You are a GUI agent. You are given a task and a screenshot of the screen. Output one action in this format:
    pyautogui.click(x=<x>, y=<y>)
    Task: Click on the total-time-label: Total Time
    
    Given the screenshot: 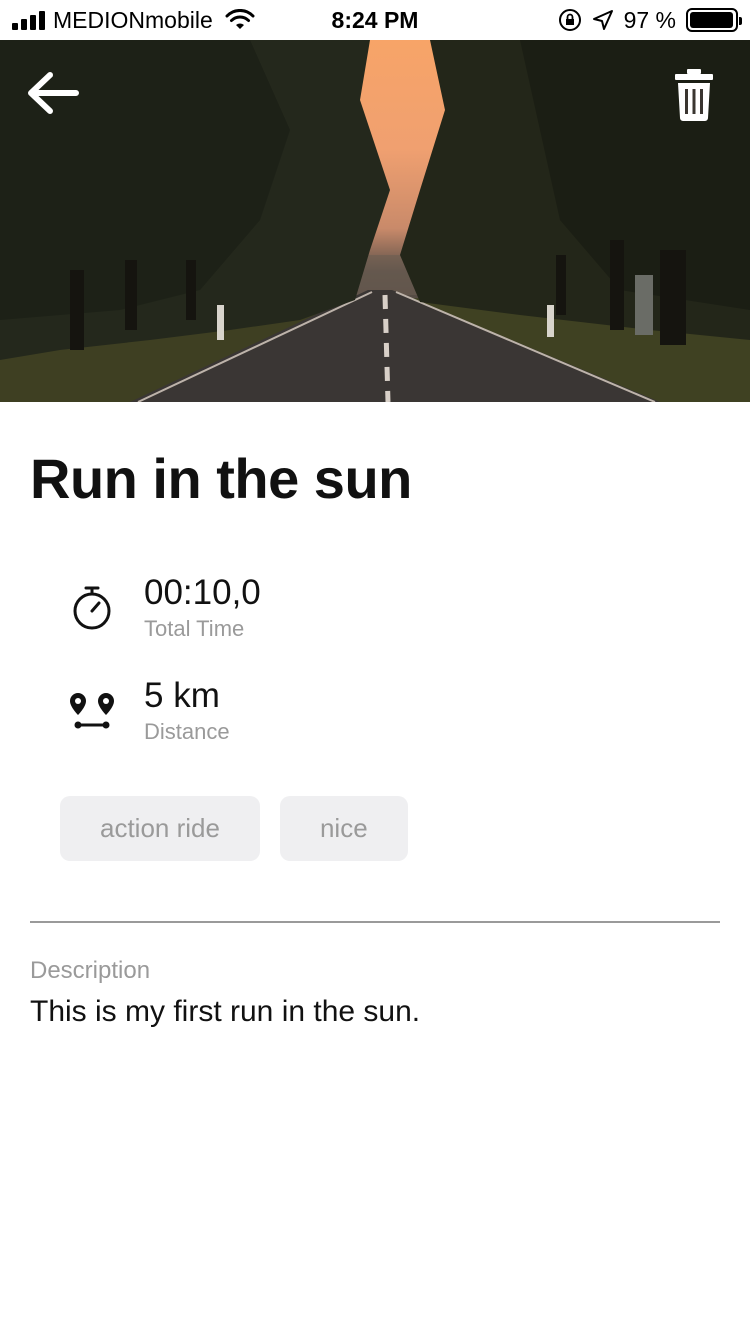 What is the action you would take?
    pyautogui.click(x=194, y=628)
    